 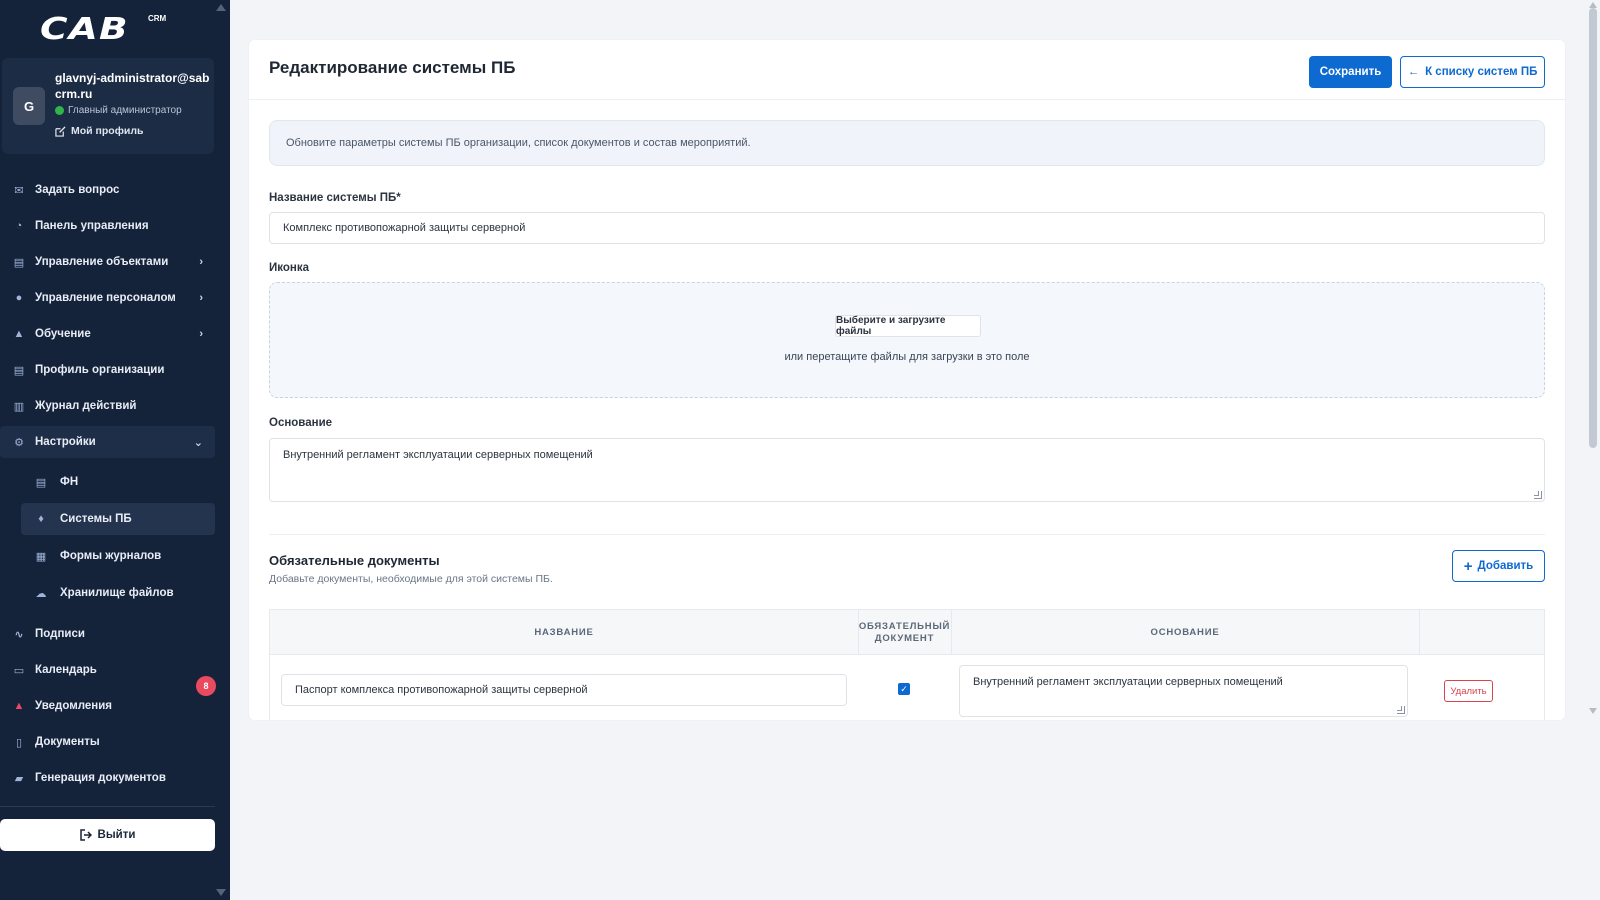 What do you see at coordinates (117, 593) in the screenshot?
I see `sidebar-item-label: Хранилище файлов` at bounding box center [117, 593].